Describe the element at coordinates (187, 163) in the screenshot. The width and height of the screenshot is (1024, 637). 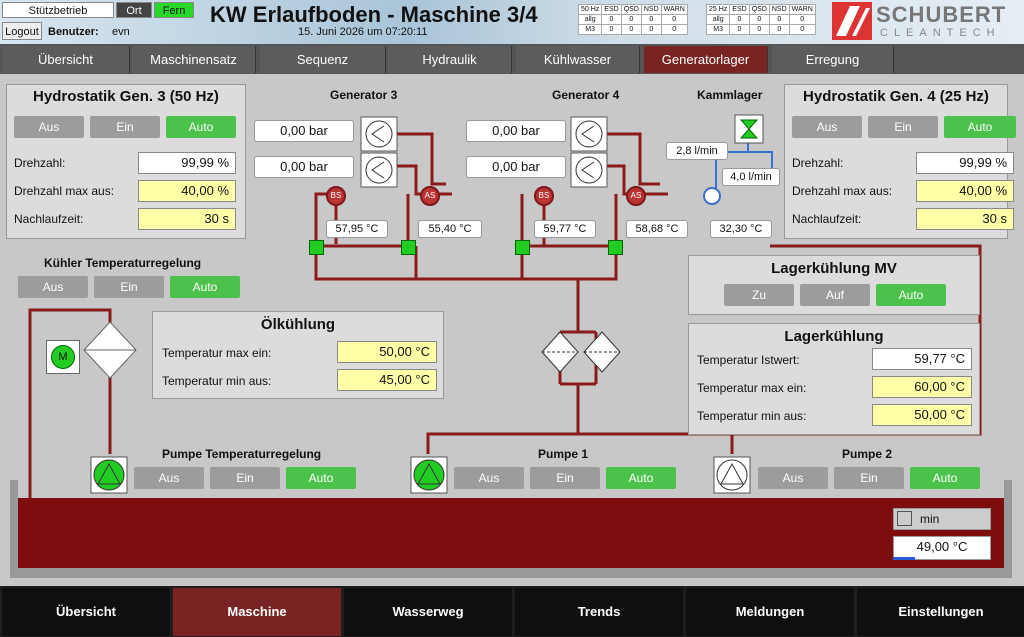
I see `hs3-drehzahl-value: 99,99 %` at that location.